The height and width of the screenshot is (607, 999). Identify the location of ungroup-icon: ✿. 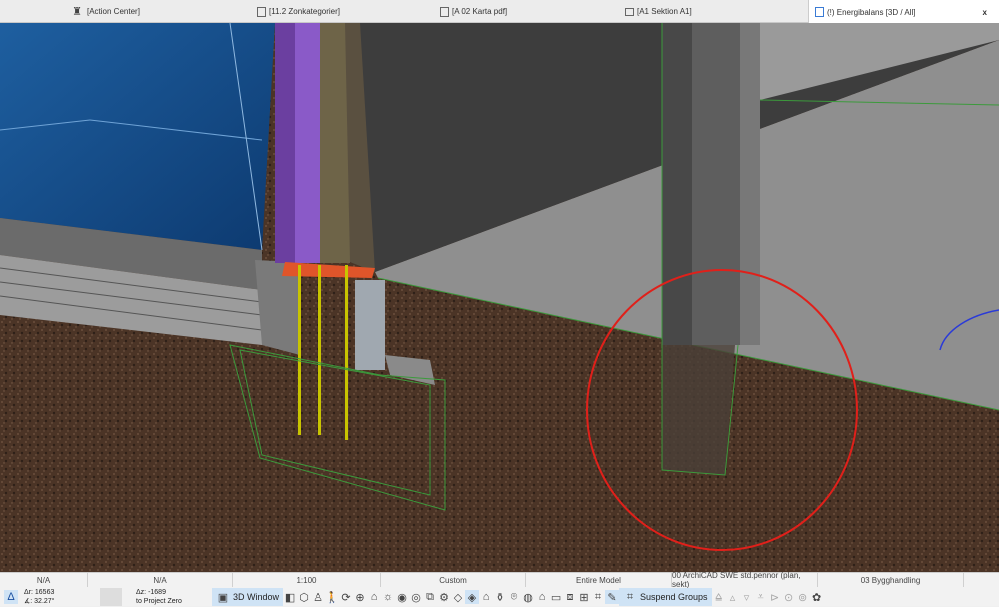
(817, 597).